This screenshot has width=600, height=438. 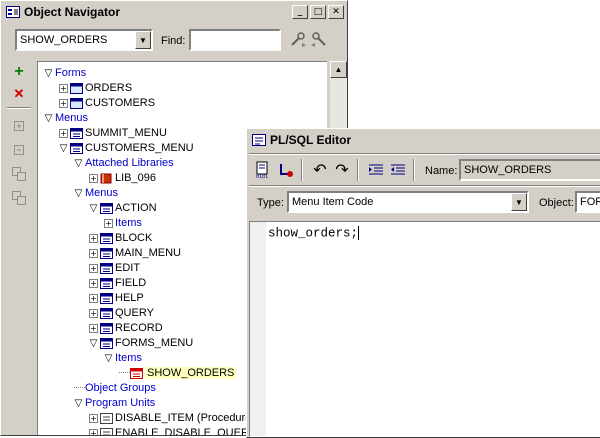 What do you see at coordinates (189, 431) in the screenshot?
I see `tree-node-label: ENABLE_DISABLE_QUERY_` at bounding box center [189, 431].